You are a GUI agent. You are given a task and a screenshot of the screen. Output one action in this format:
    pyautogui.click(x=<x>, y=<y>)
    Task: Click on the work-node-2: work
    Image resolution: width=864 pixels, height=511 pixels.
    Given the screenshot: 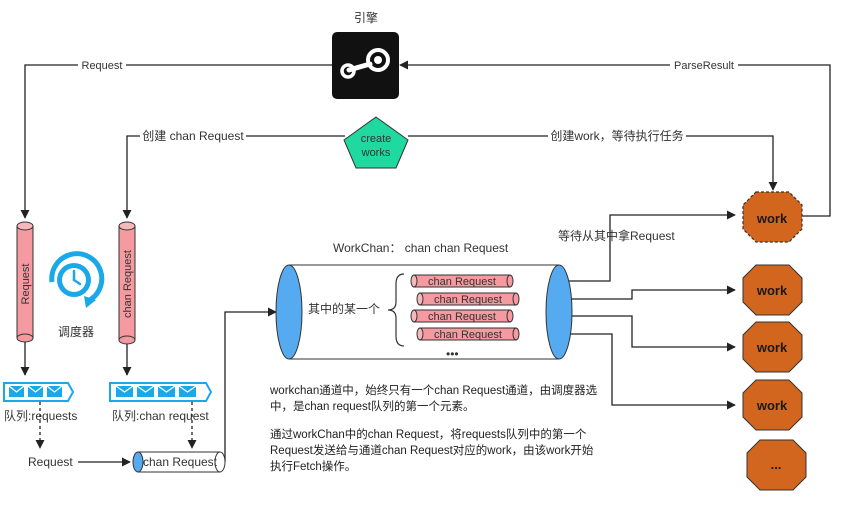 What is the action you would take?
    pyautogui.click(x=772, y=347)
    